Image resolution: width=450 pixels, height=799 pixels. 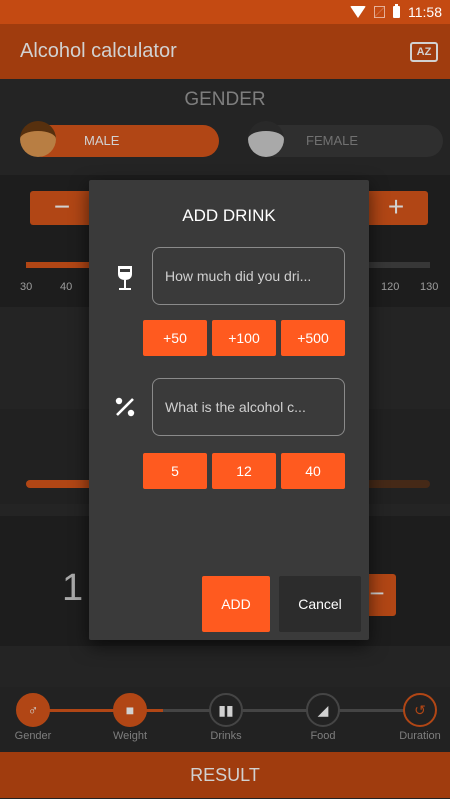 What do you see at coordinates (358, 12) in the screenshot?
I see `wifi-icon` at bounding box center [358, 12].